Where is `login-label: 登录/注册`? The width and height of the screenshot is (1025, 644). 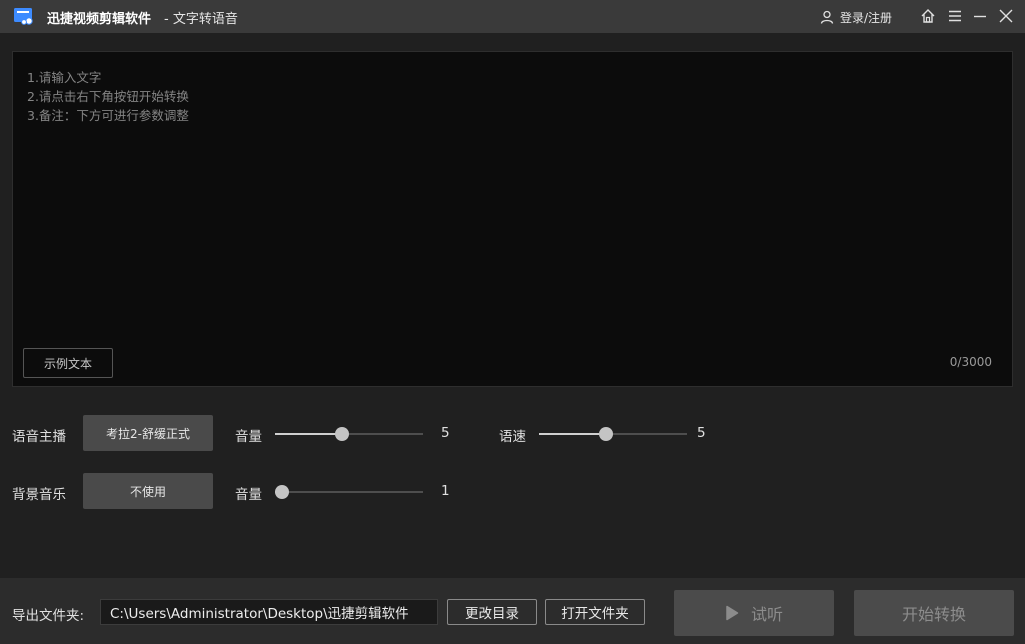
login-label: 登录/注册 is located at coordinates (866, 17).